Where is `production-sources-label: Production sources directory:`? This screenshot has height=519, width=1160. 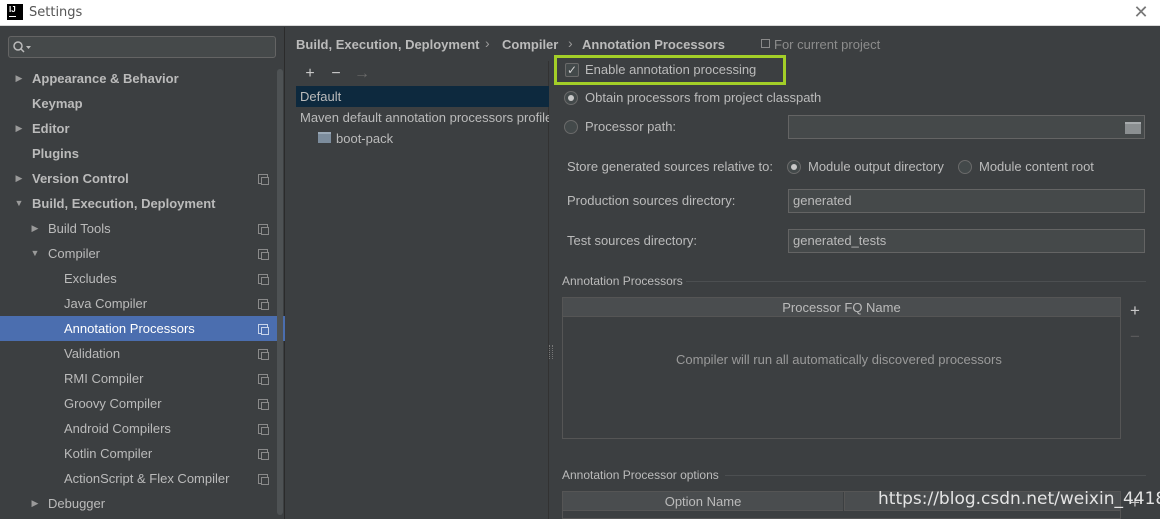 production-sources-label: Production sources directory: is located at coordinates (651, 200).